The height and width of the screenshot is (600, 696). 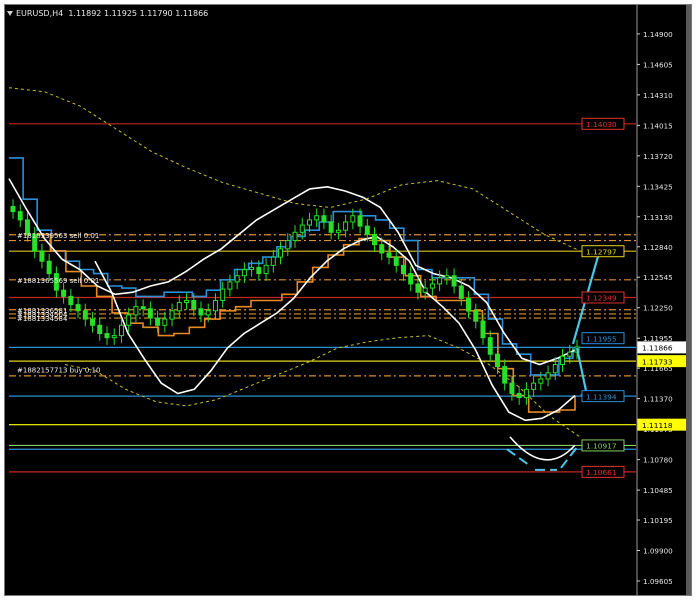 I want to click on price-label: 1.11394, so click(x=601, y=396).